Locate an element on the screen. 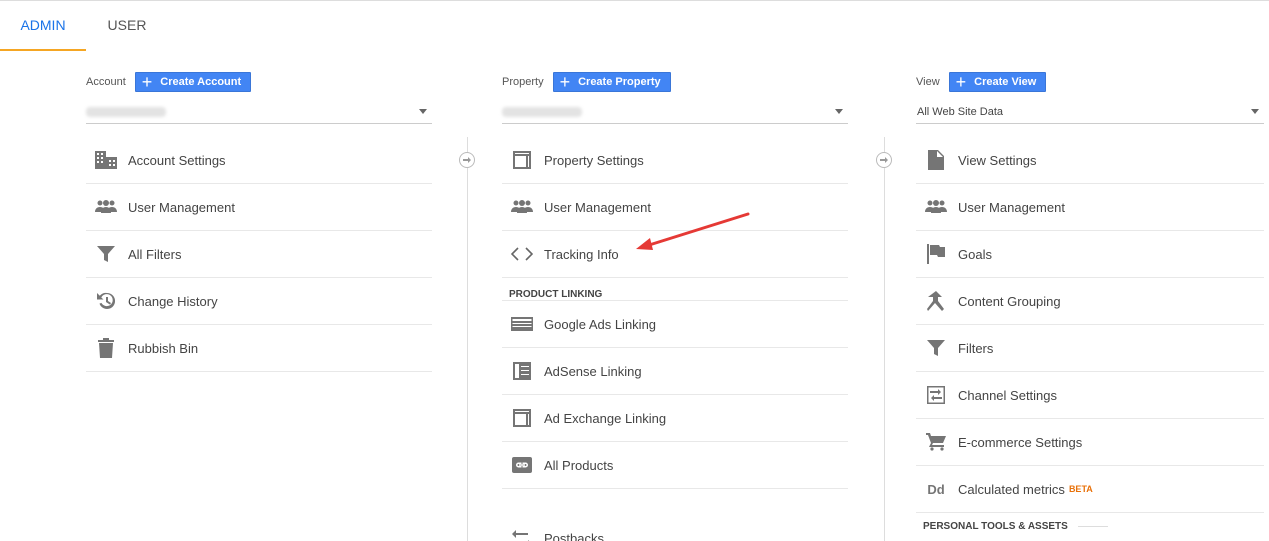  swap-icon is located at coordinates (522, 534).